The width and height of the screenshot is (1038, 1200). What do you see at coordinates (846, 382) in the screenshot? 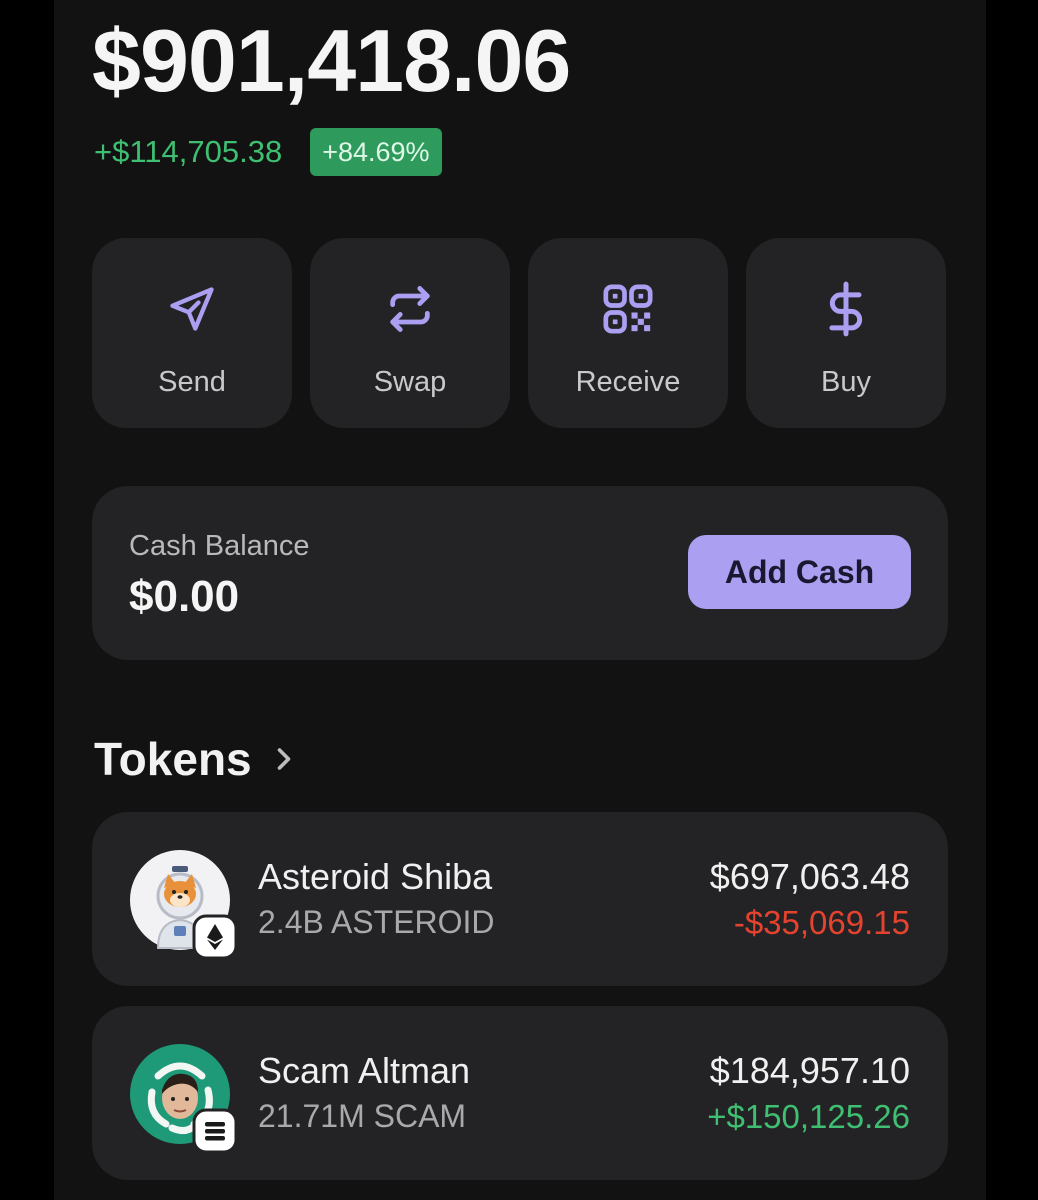
I see `buy-label: Buy` at bounding box center [846, 382].